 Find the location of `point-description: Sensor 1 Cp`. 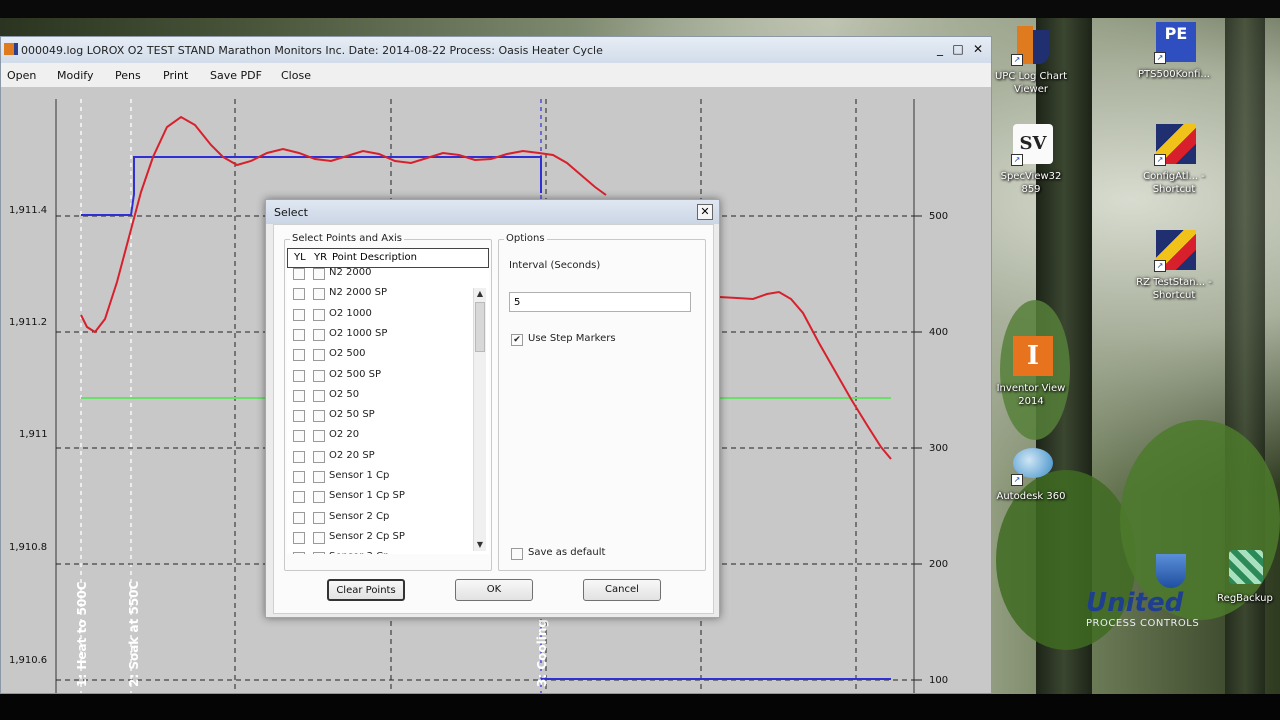

point-description: Sensor 1 Cp is located at coordinates (359, 475).